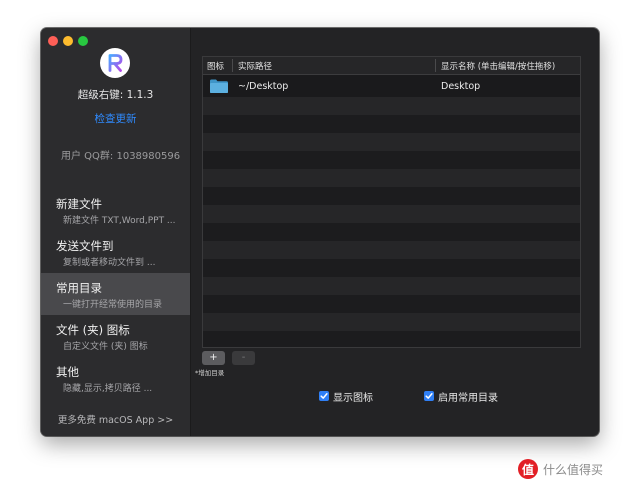 The height and width of the screenshot is (491, 640). I want to click on zoom-window-button, so click(83, 41).